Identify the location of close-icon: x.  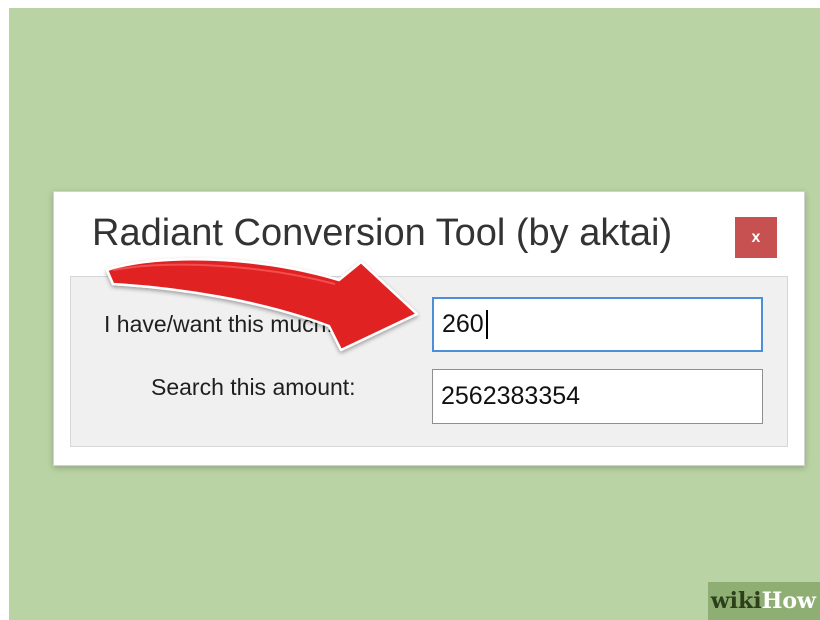
(756, 237).